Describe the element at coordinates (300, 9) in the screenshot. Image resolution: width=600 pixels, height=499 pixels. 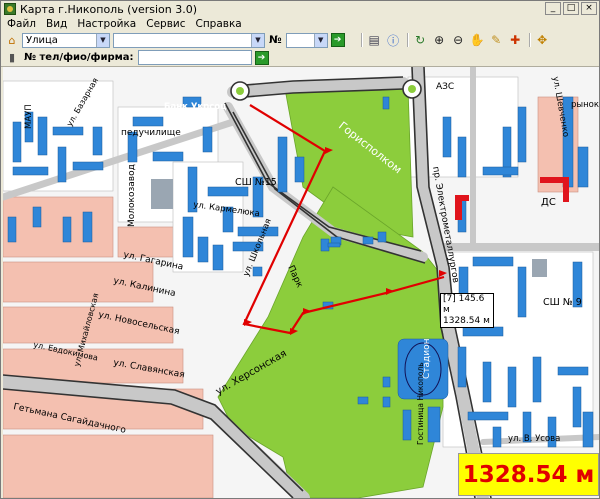
I see `title-bar: Карта г.Никополь (version 3.0) _ □ ×` at that location.